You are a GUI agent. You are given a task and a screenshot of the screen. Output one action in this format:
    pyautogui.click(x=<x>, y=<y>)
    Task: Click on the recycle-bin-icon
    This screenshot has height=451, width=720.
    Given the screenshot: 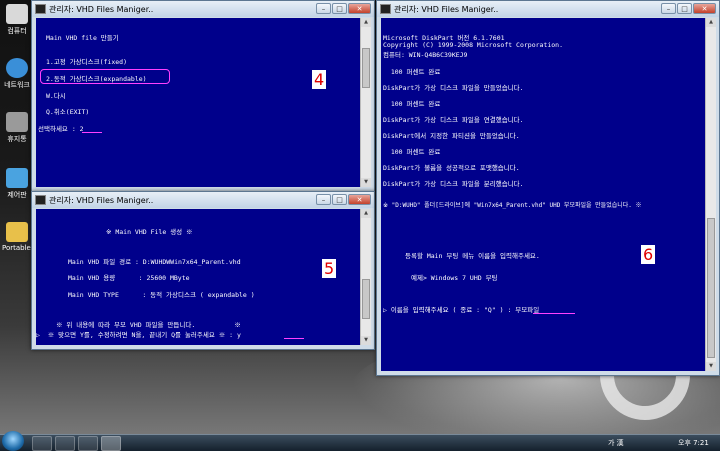 What is the action you would take?
    pyautogui.click(x=17, y=122)
    